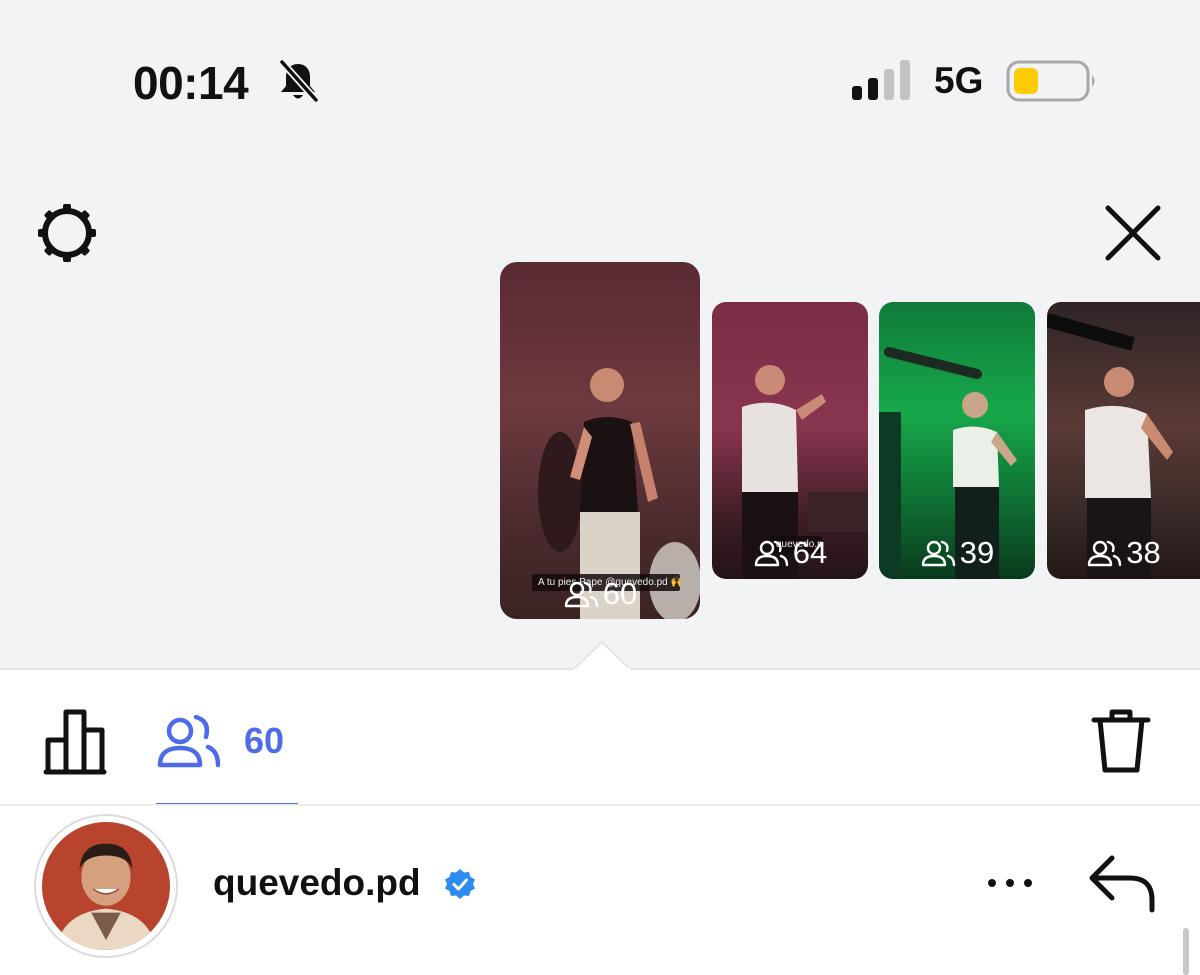 This screenshot has height=975, width=1200. Describe the element at coordinates (1123, 553) in the screenshot. I see `thumbnail-viewer-count: 38` at that location.